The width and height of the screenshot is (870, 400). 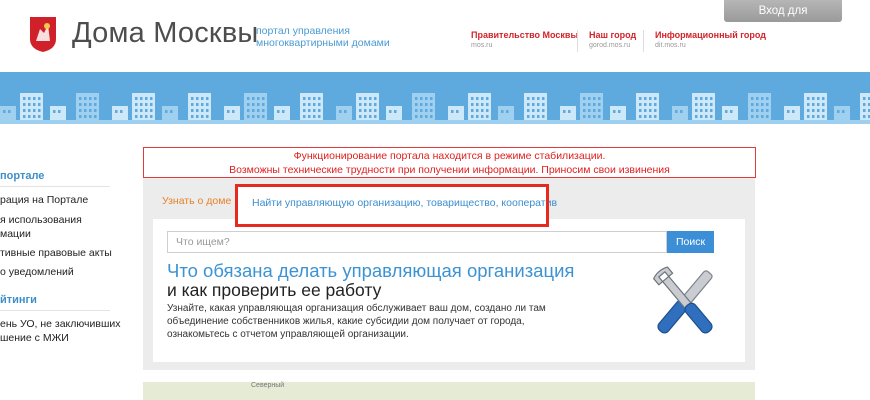 What do you see at coordinates (44, 200) in the screenshot?
I see `sidebar-item-registration: рация на Портале` at bounding box center [44, 200].